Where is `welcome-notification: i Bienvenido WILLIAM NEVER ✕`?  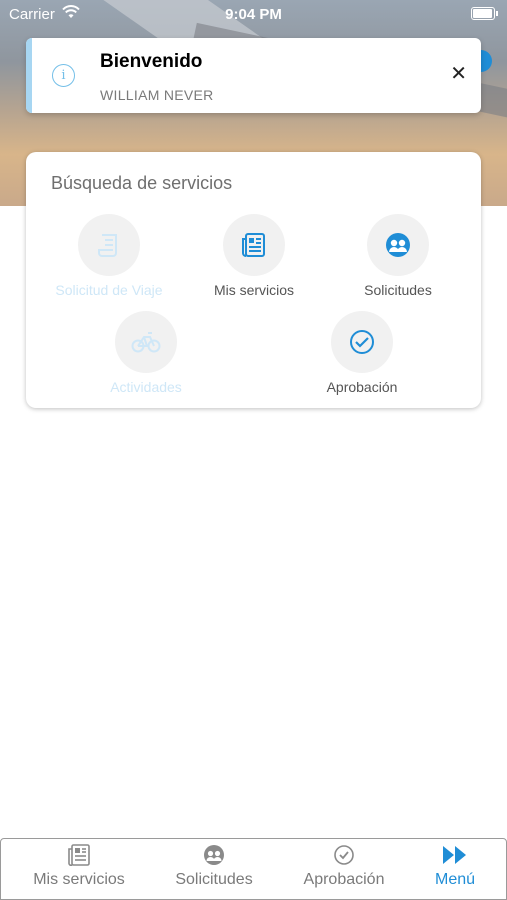
welcome-notification: i Bienvenido WILLIAM NEVER ✕ is located at coordinates (253, 75).